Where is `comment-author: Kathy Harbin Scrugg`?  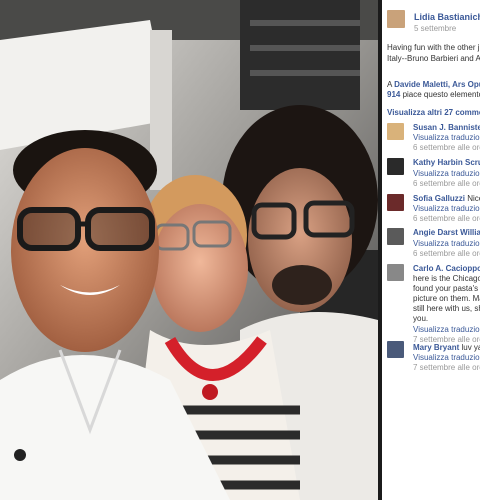 comment-author: Kathy Harbin Scrugg is located at coordinates (446, 162).